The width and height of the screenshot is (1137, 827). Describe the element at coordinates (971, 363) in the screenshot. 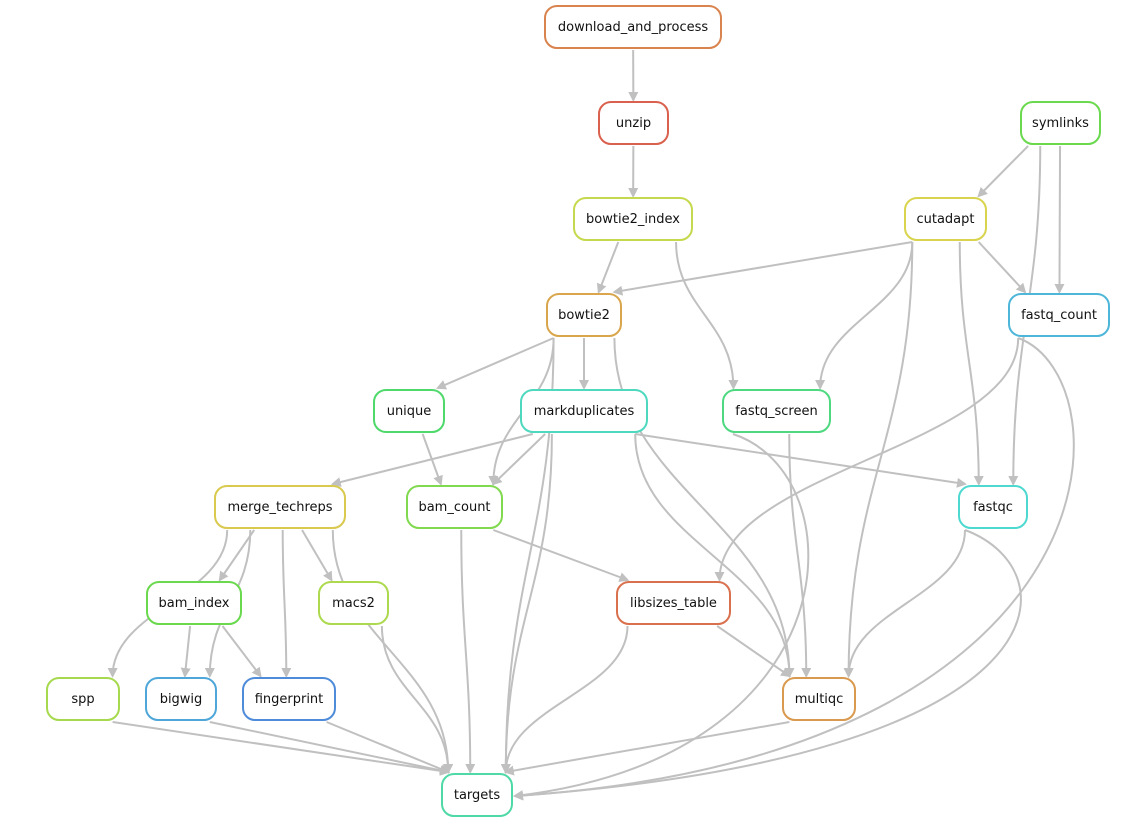

I see `edge-cutadapt-to-fastqc` at that location.